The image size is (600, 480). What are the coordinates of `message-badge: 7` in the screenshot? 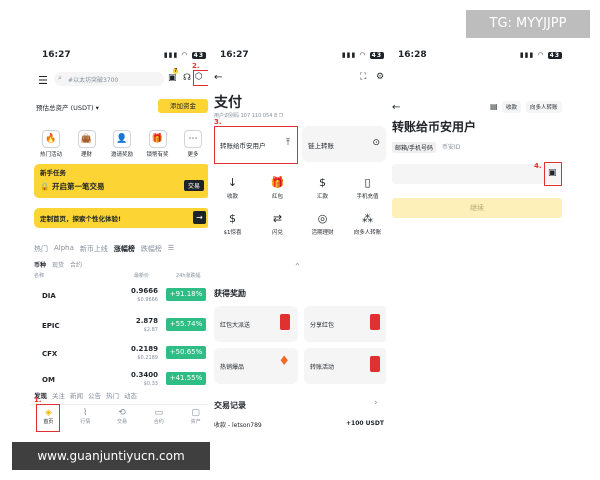 It's located at (176, 71).